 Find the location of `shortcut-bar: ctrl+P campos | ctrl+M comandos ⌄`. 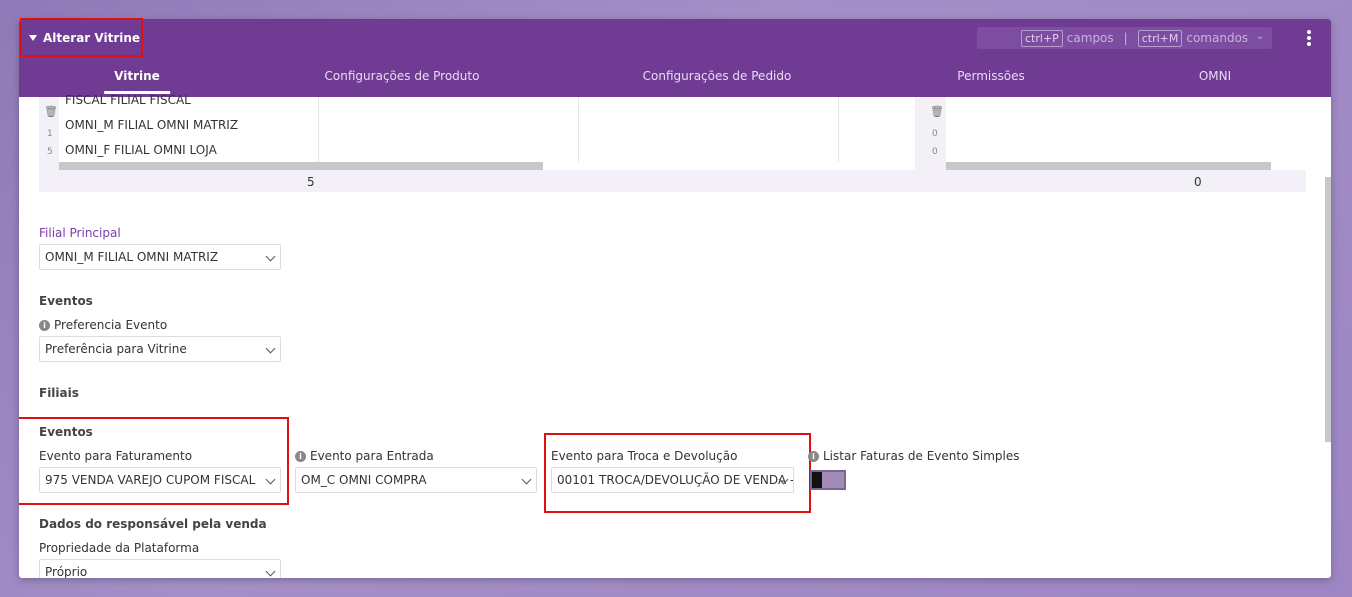

shortcut-bar: ctrl+P campos | ctrl+M comandos ⌄ is located at coordinates (1124, 38).